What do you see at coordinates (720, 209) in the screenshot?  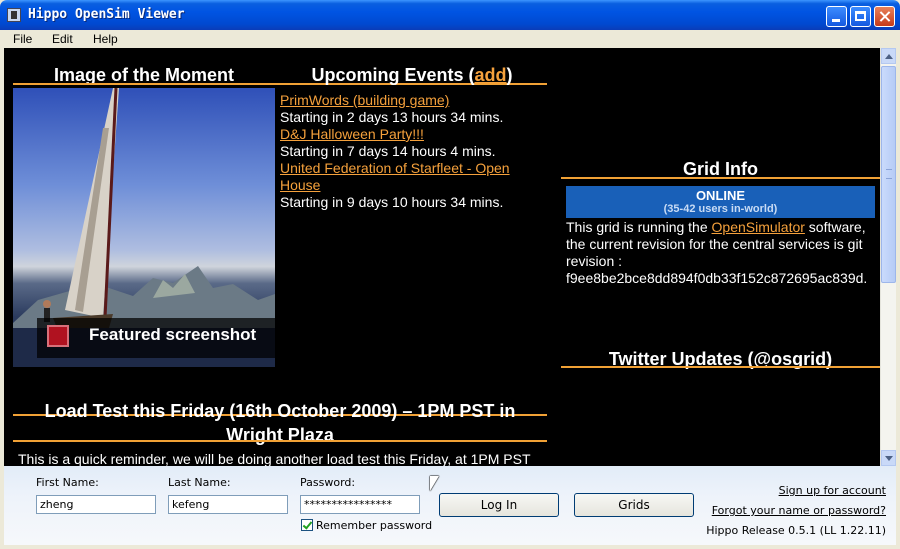 I see `grid-users-count: (35-42 users in-world)` at bounding box center [720, 209].